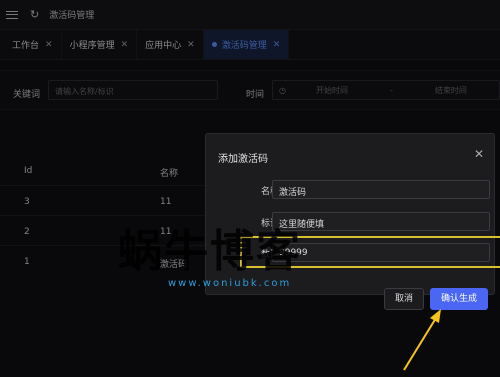 The image size is (500, 377). I want to click on confirm-generate-button: 确认生成, so click(459, 299).